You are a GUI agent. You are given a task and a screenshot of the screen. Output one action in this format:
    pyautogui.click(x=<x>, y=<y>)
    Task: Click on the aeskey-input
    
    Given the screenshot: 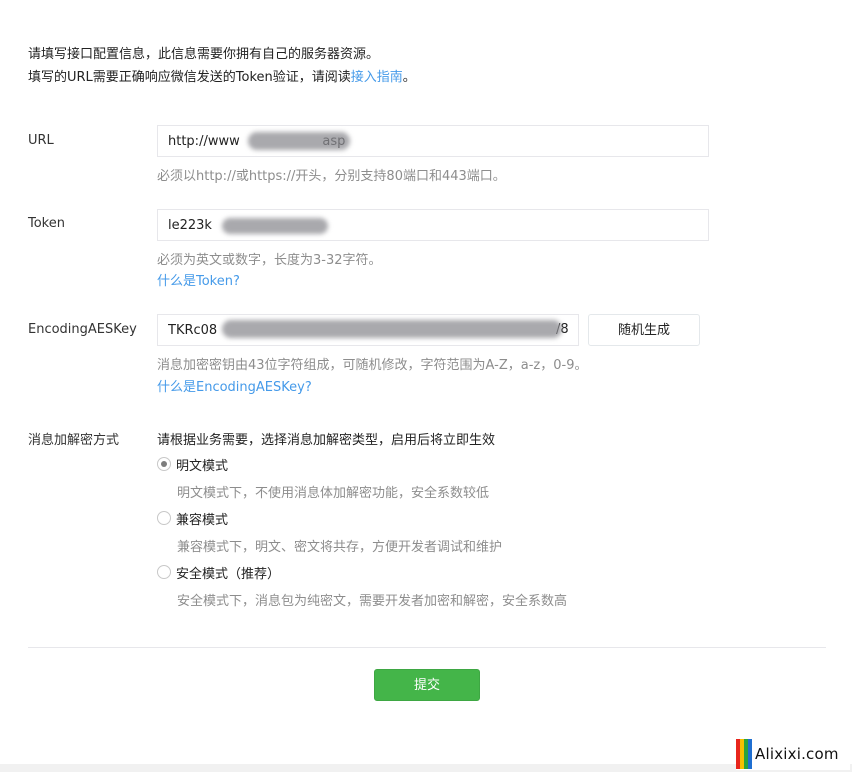 What is the action you would take?
    pyautogui.click(x=368, y=330)
    